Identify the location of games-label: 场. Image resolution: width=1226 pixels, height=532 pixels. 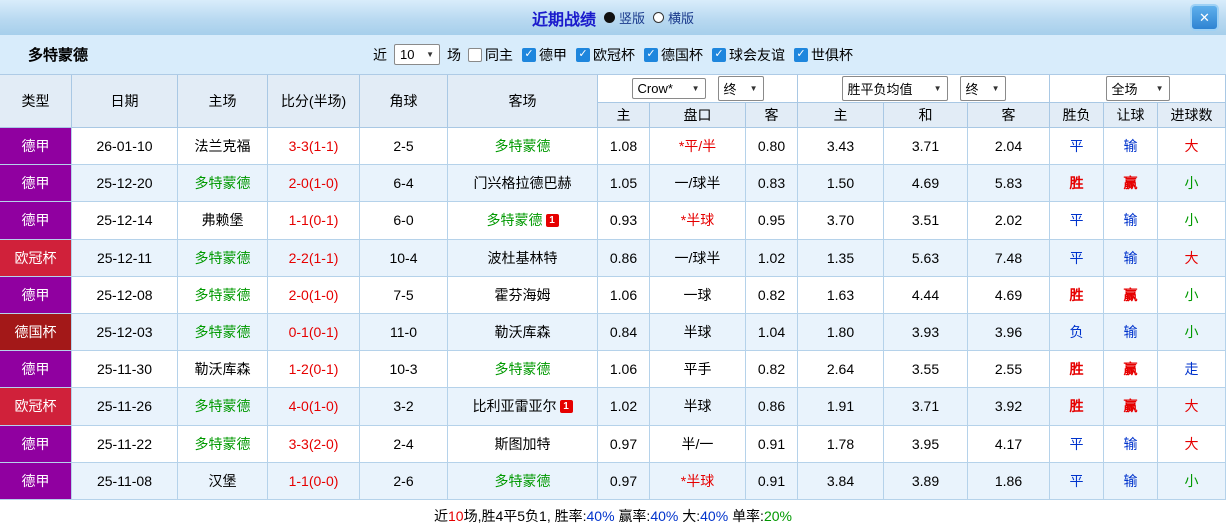
(454, 54).